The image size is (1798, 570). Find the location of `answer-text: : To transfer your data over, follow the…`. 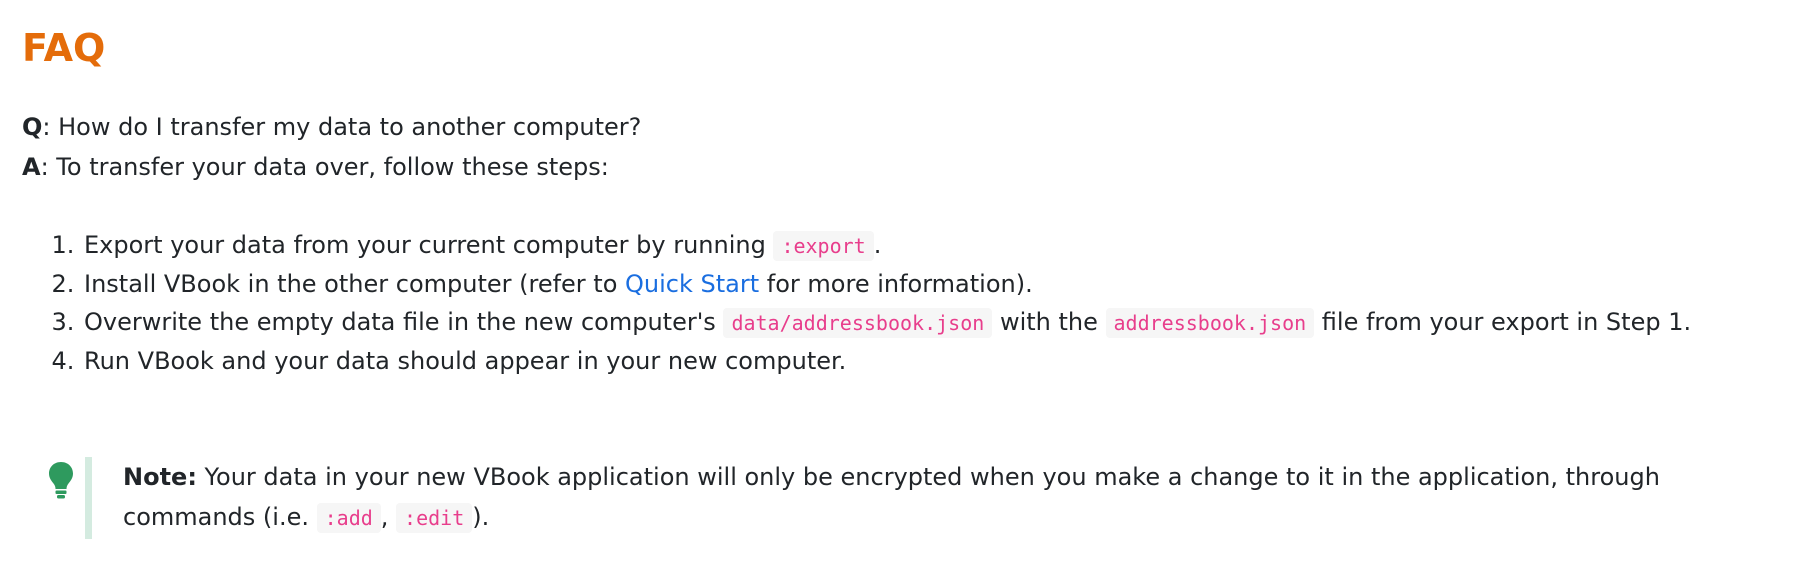

answer-text: : To transfer your data over, follow the… is located at coordinates (324, 167).